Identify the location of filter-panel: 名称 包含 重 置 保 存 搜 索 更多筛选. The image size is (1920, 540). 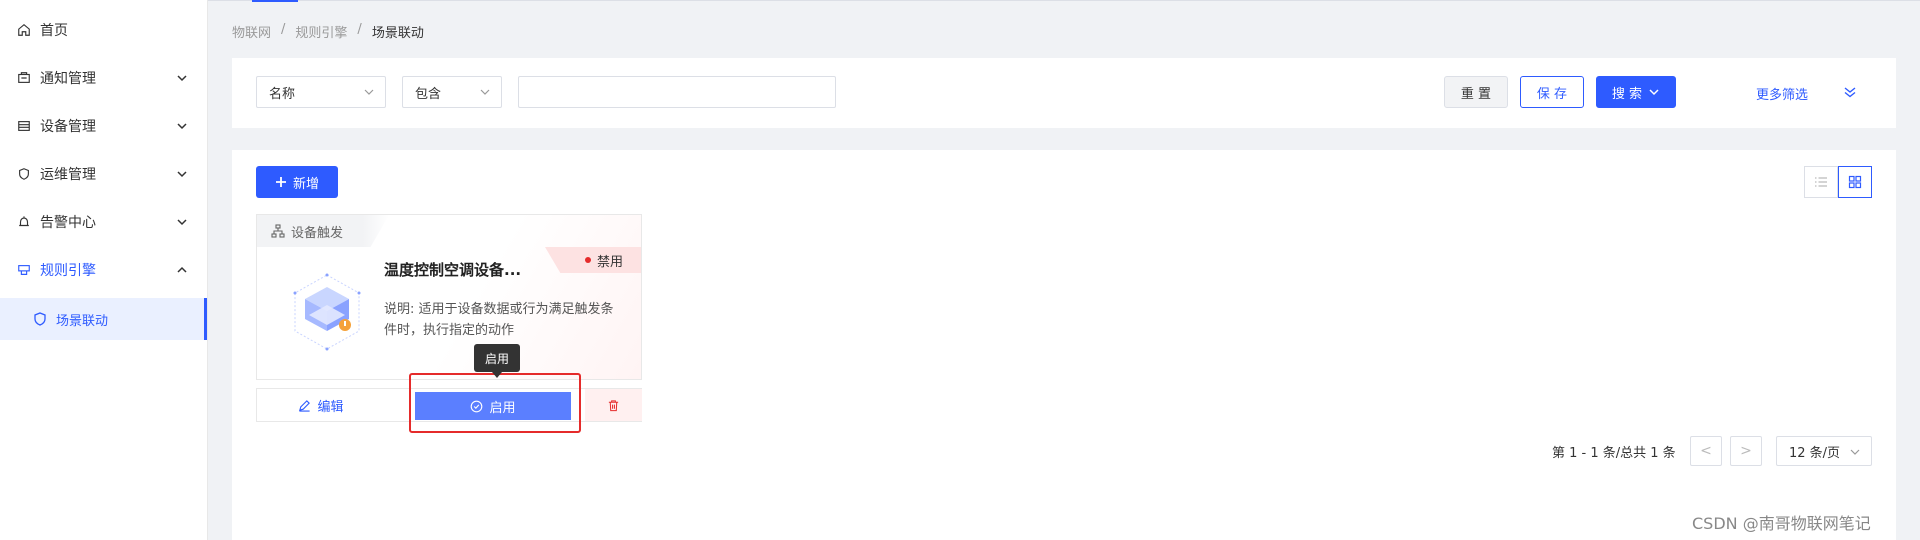
(1064, 93).